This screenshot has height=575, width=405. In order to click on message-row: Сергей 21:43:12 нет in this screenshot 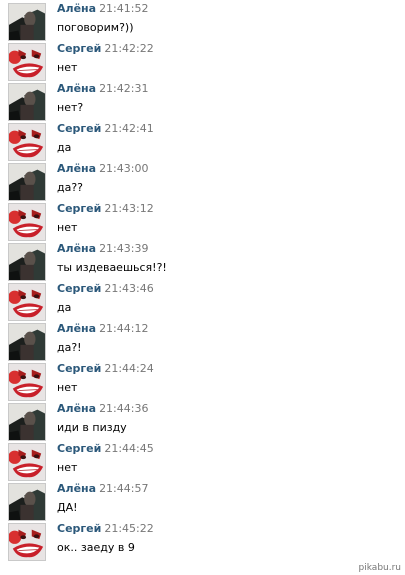, I will do `click(202, 220)`.